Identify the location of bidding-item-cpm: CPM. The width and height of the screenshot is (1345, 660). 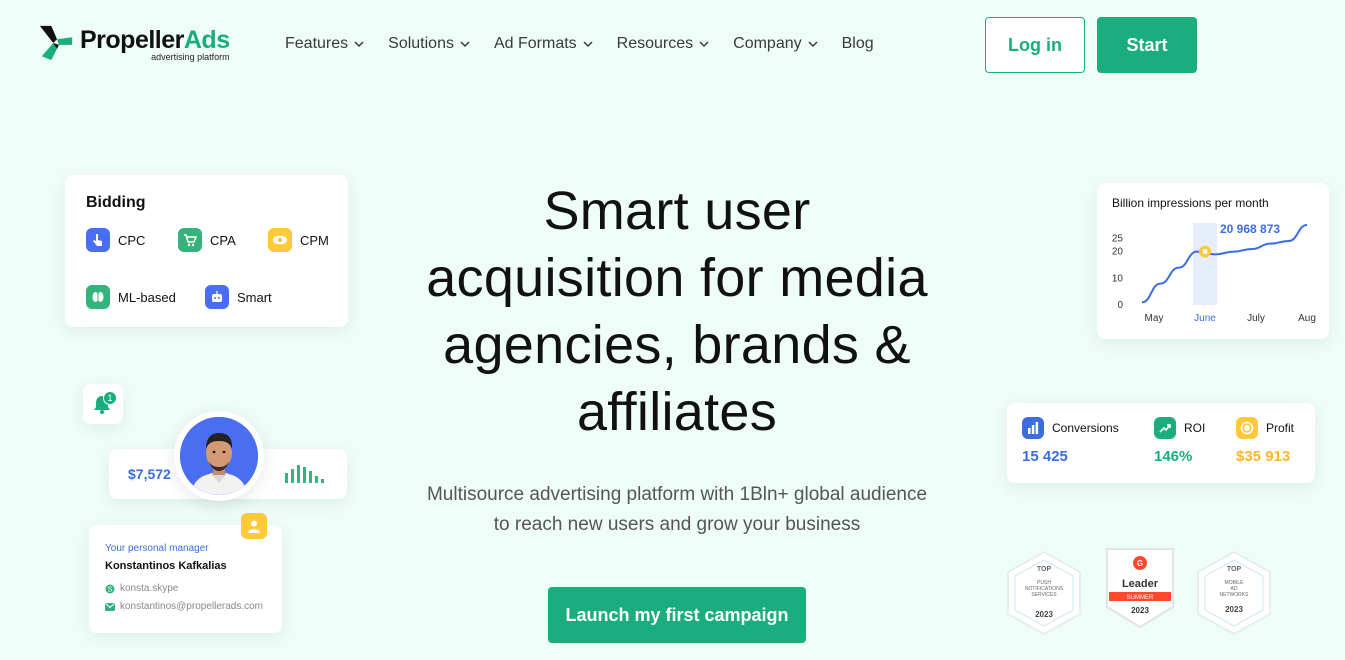
(298, 240).